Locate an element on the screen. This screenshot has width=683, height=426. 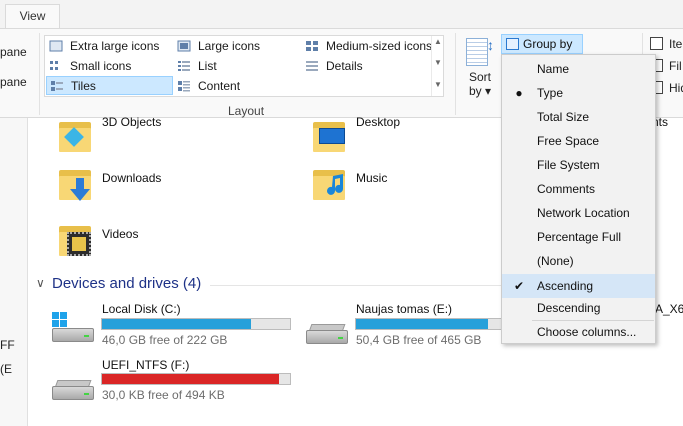
menu-item-free-space: Free Space is located at coordinates (578, 141).